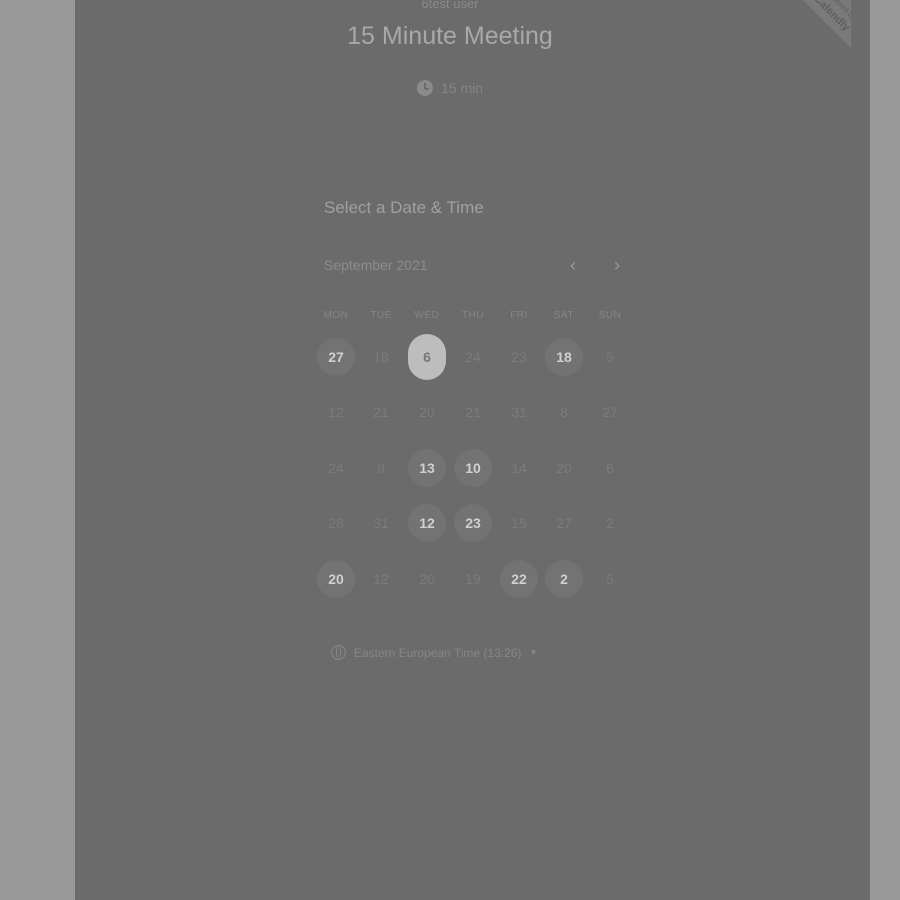 The image size is (900, 900). Describe the element at coordinates (338, 652) in the screenshot. I see `globe-icon` at that location.